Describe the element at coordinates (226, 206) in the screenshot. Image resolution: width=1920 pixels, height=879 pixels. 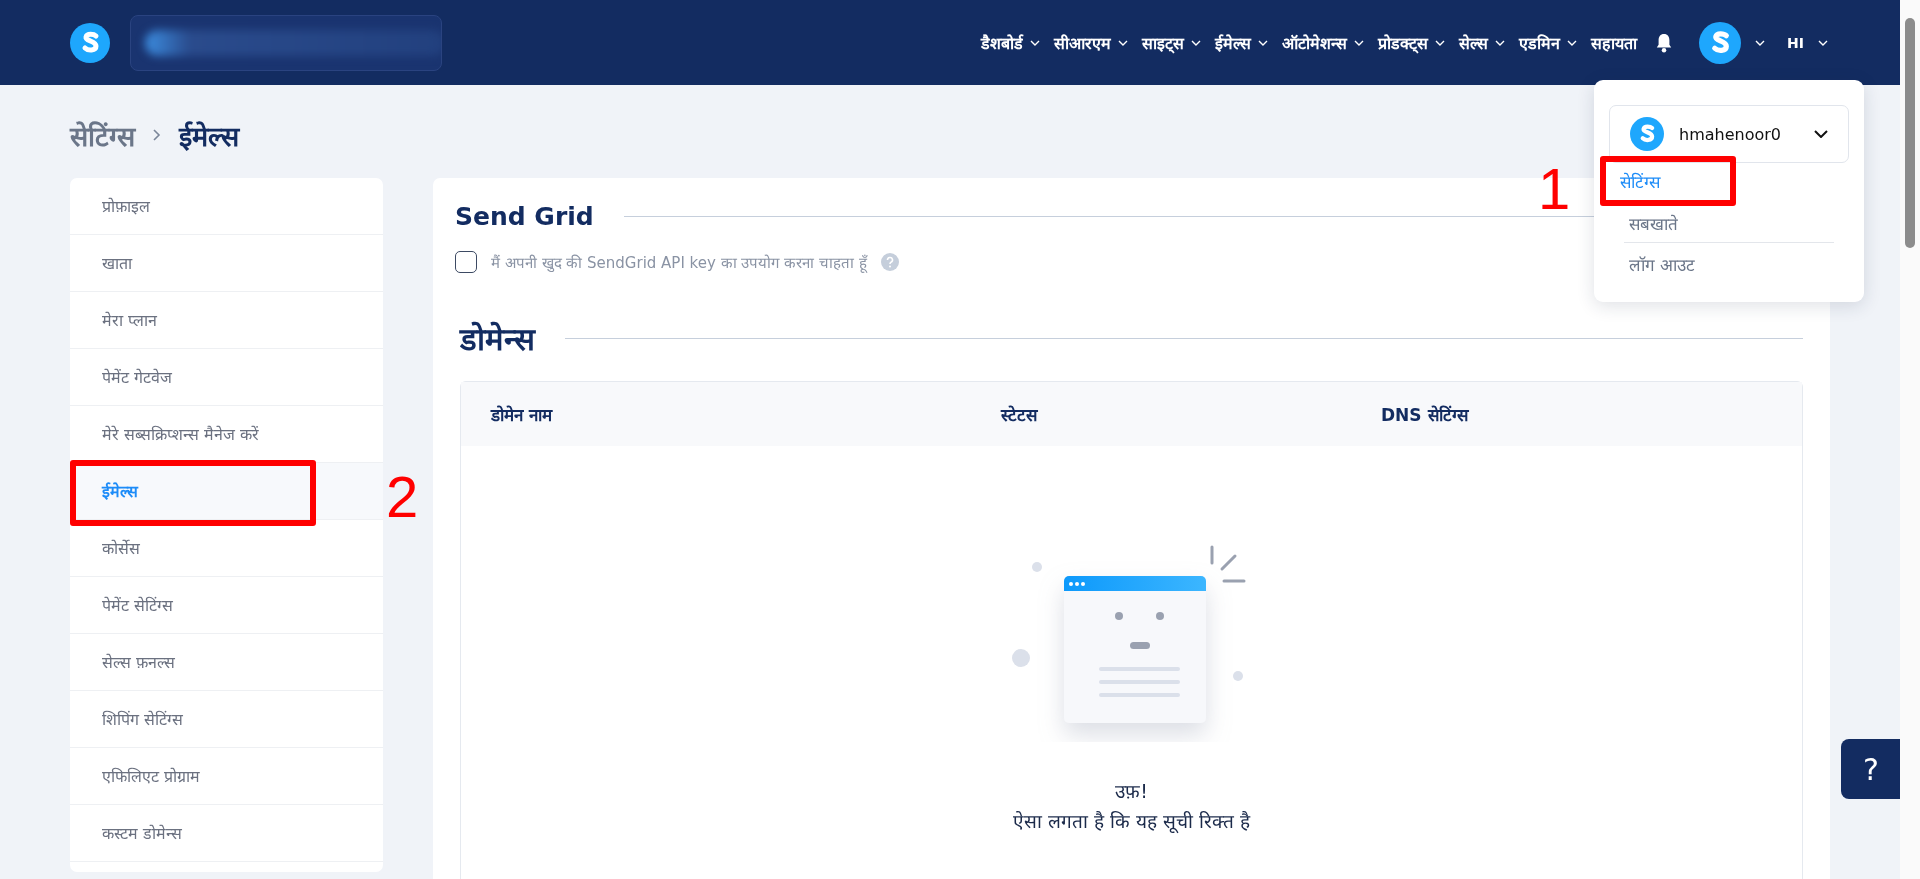
I see `sidebar-item: प्रोफ़ाइल` at that location.